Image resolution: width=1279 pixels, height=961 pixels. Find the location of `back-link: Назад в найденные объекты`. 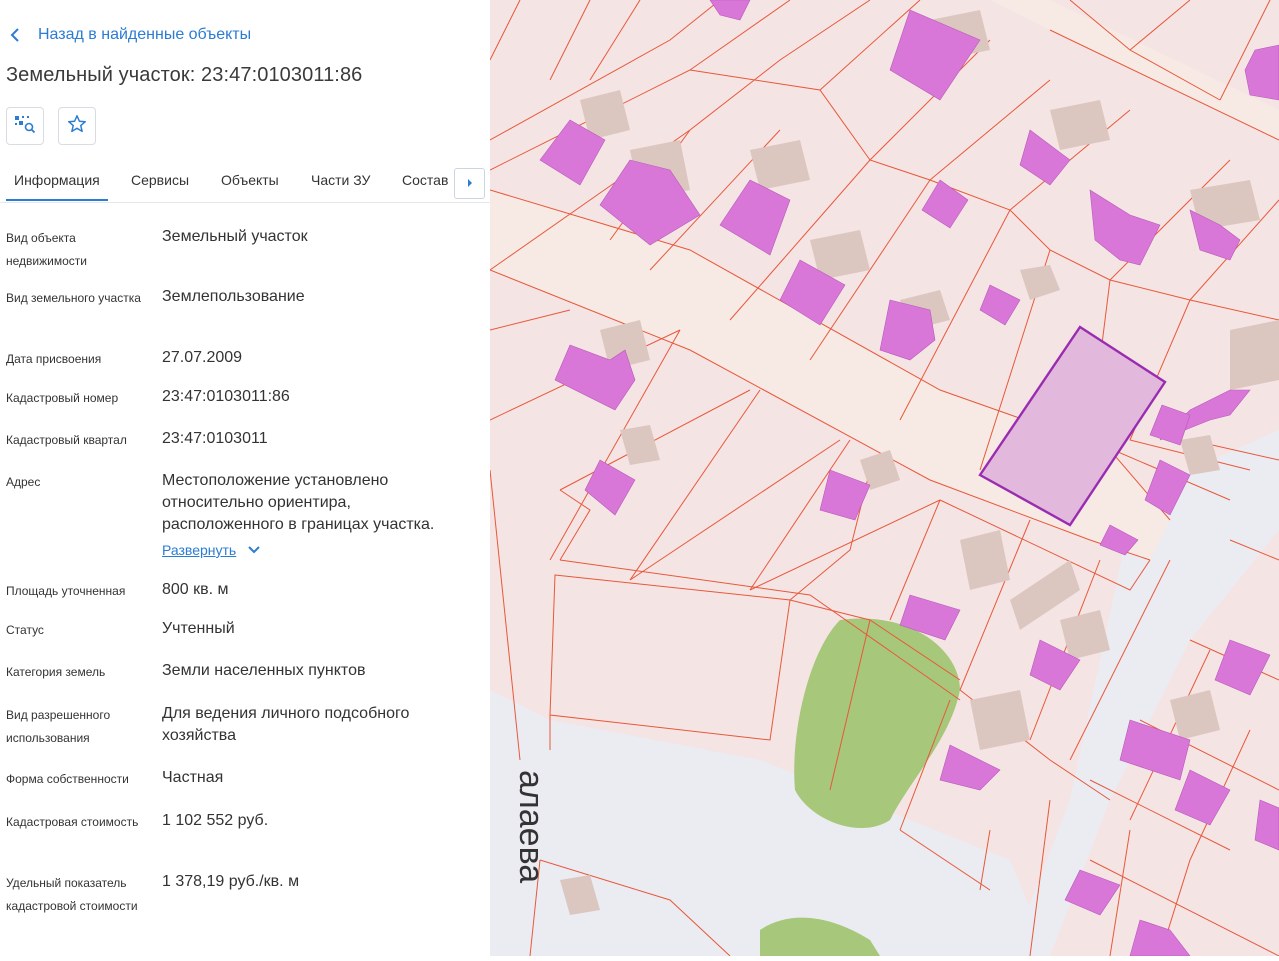

back-link: Назад в найденные объекты is located at coordinates (130, 35).